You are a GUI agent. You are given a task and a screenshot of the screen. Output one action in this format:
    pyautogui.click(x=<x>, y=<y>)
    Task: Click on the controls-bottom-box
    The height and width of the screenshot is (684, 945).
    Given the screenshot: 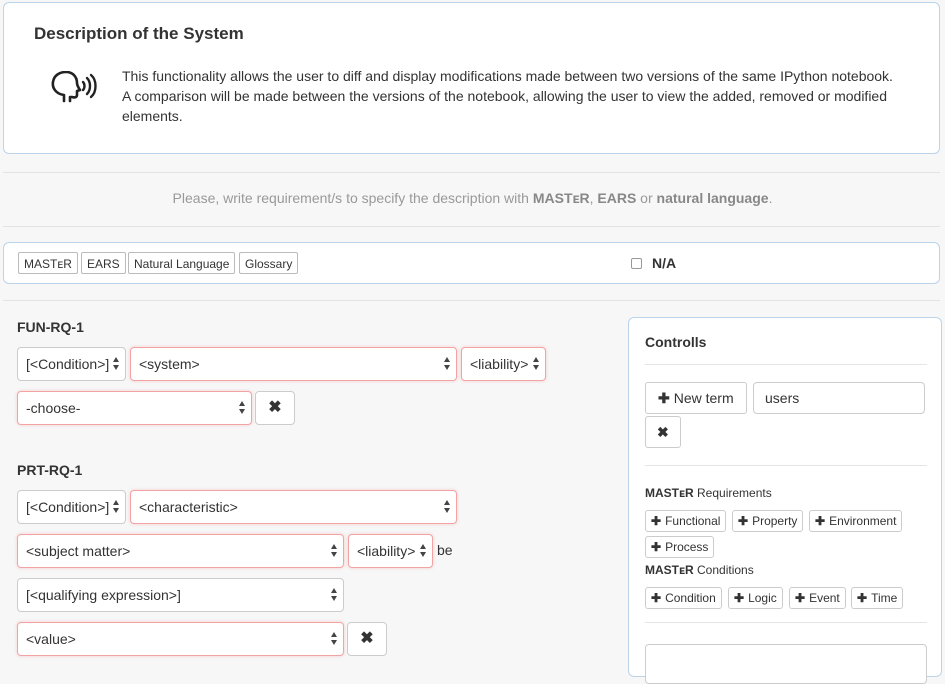 What is the action you would take?
    pyautogui.click(x=786, y=664)
    